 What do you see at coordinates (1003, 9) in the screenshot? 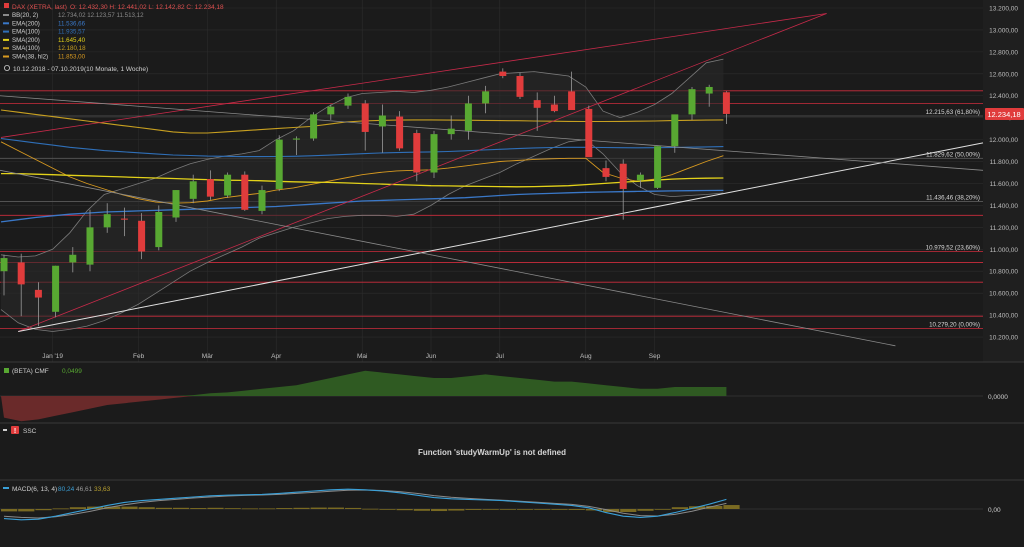
I see `y-tick-label: 13.200,00` at bounding box center [1003, 9].